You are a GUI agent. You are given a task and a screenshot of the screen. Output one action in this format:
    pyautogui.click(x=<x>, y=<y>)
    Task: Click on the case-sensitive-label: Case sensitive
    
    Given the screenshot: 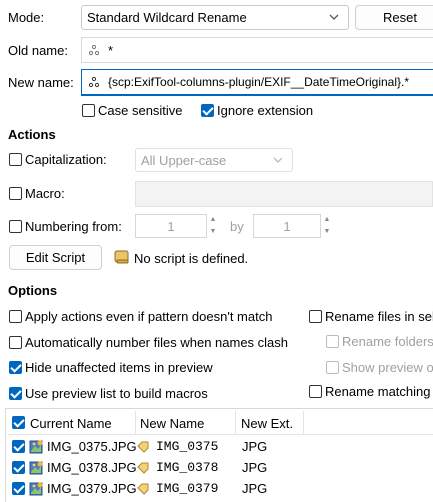 What is the action you would take?
    pyautogui.click(x=140, y=110)
    